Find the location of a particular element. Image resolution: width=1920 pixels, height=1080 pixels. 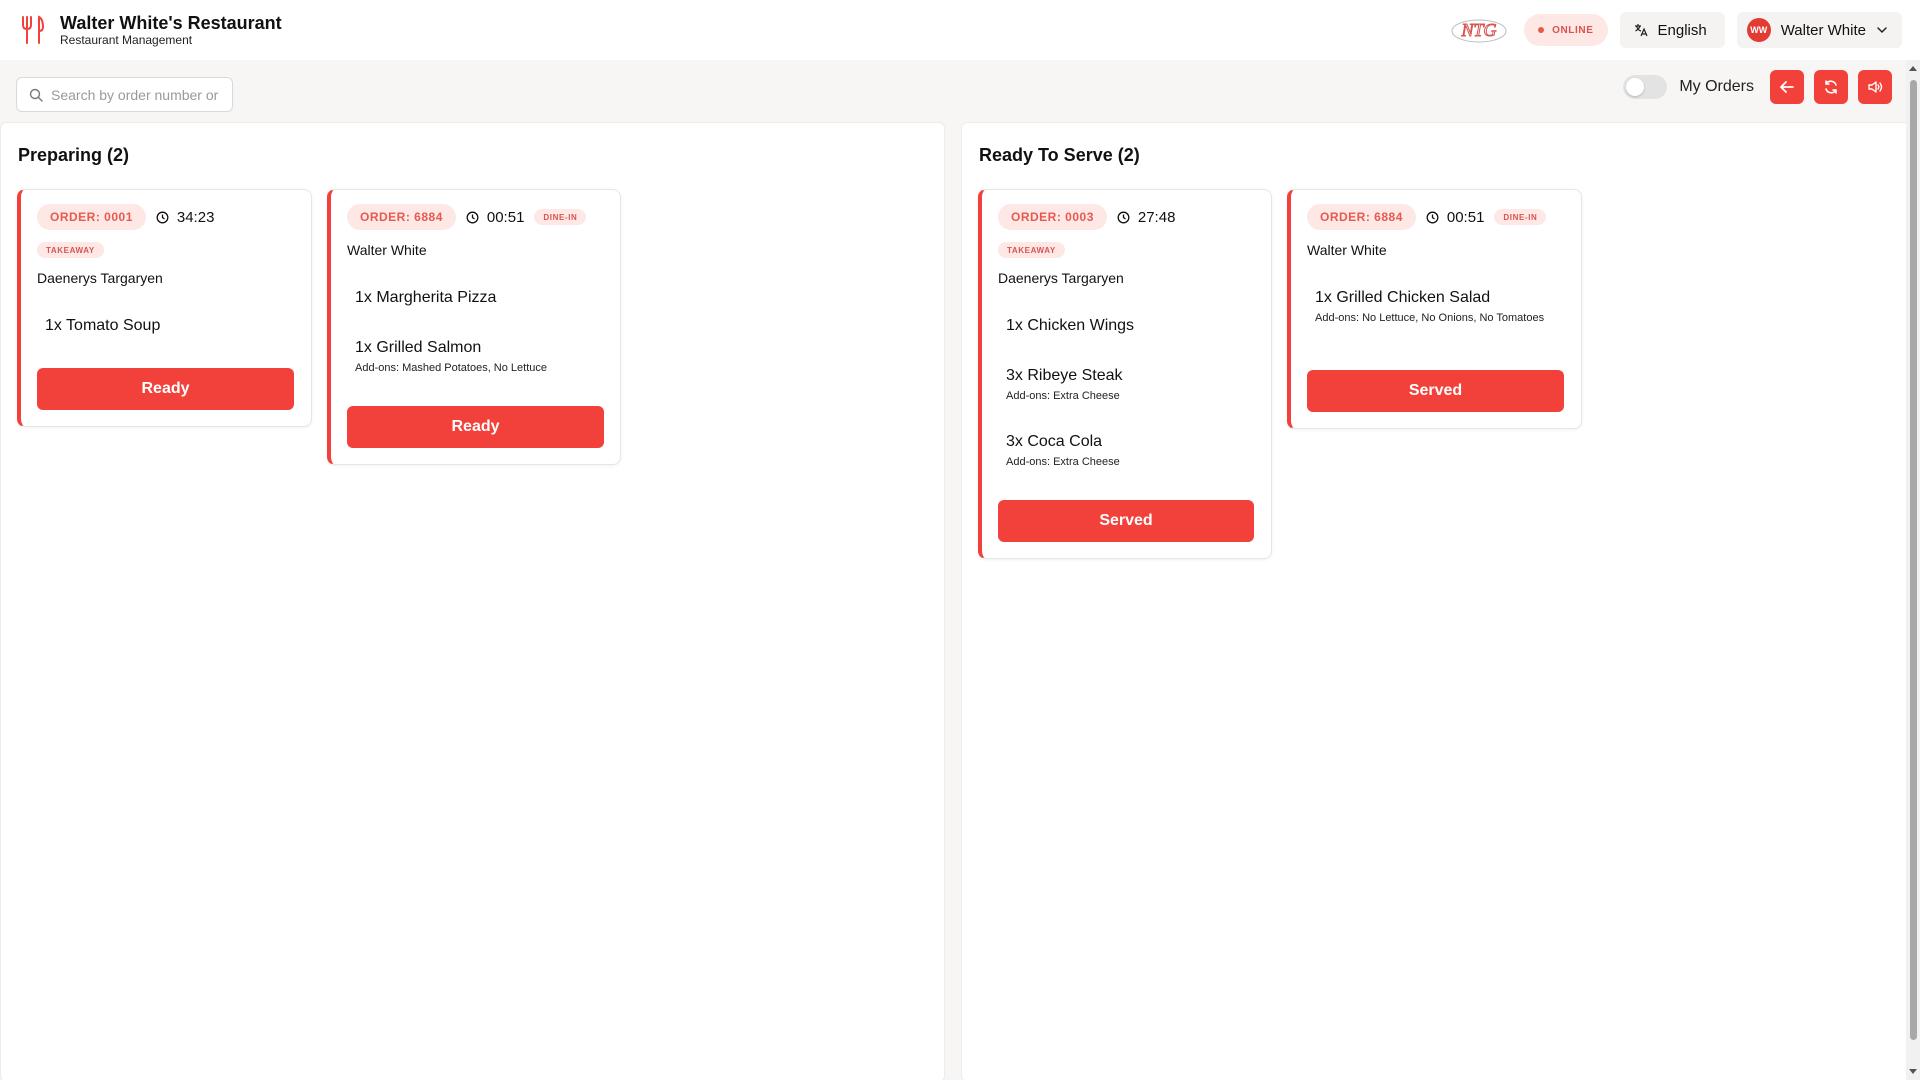

item-name: 1x Chicken Wings is located at coordinates (1070, 325).